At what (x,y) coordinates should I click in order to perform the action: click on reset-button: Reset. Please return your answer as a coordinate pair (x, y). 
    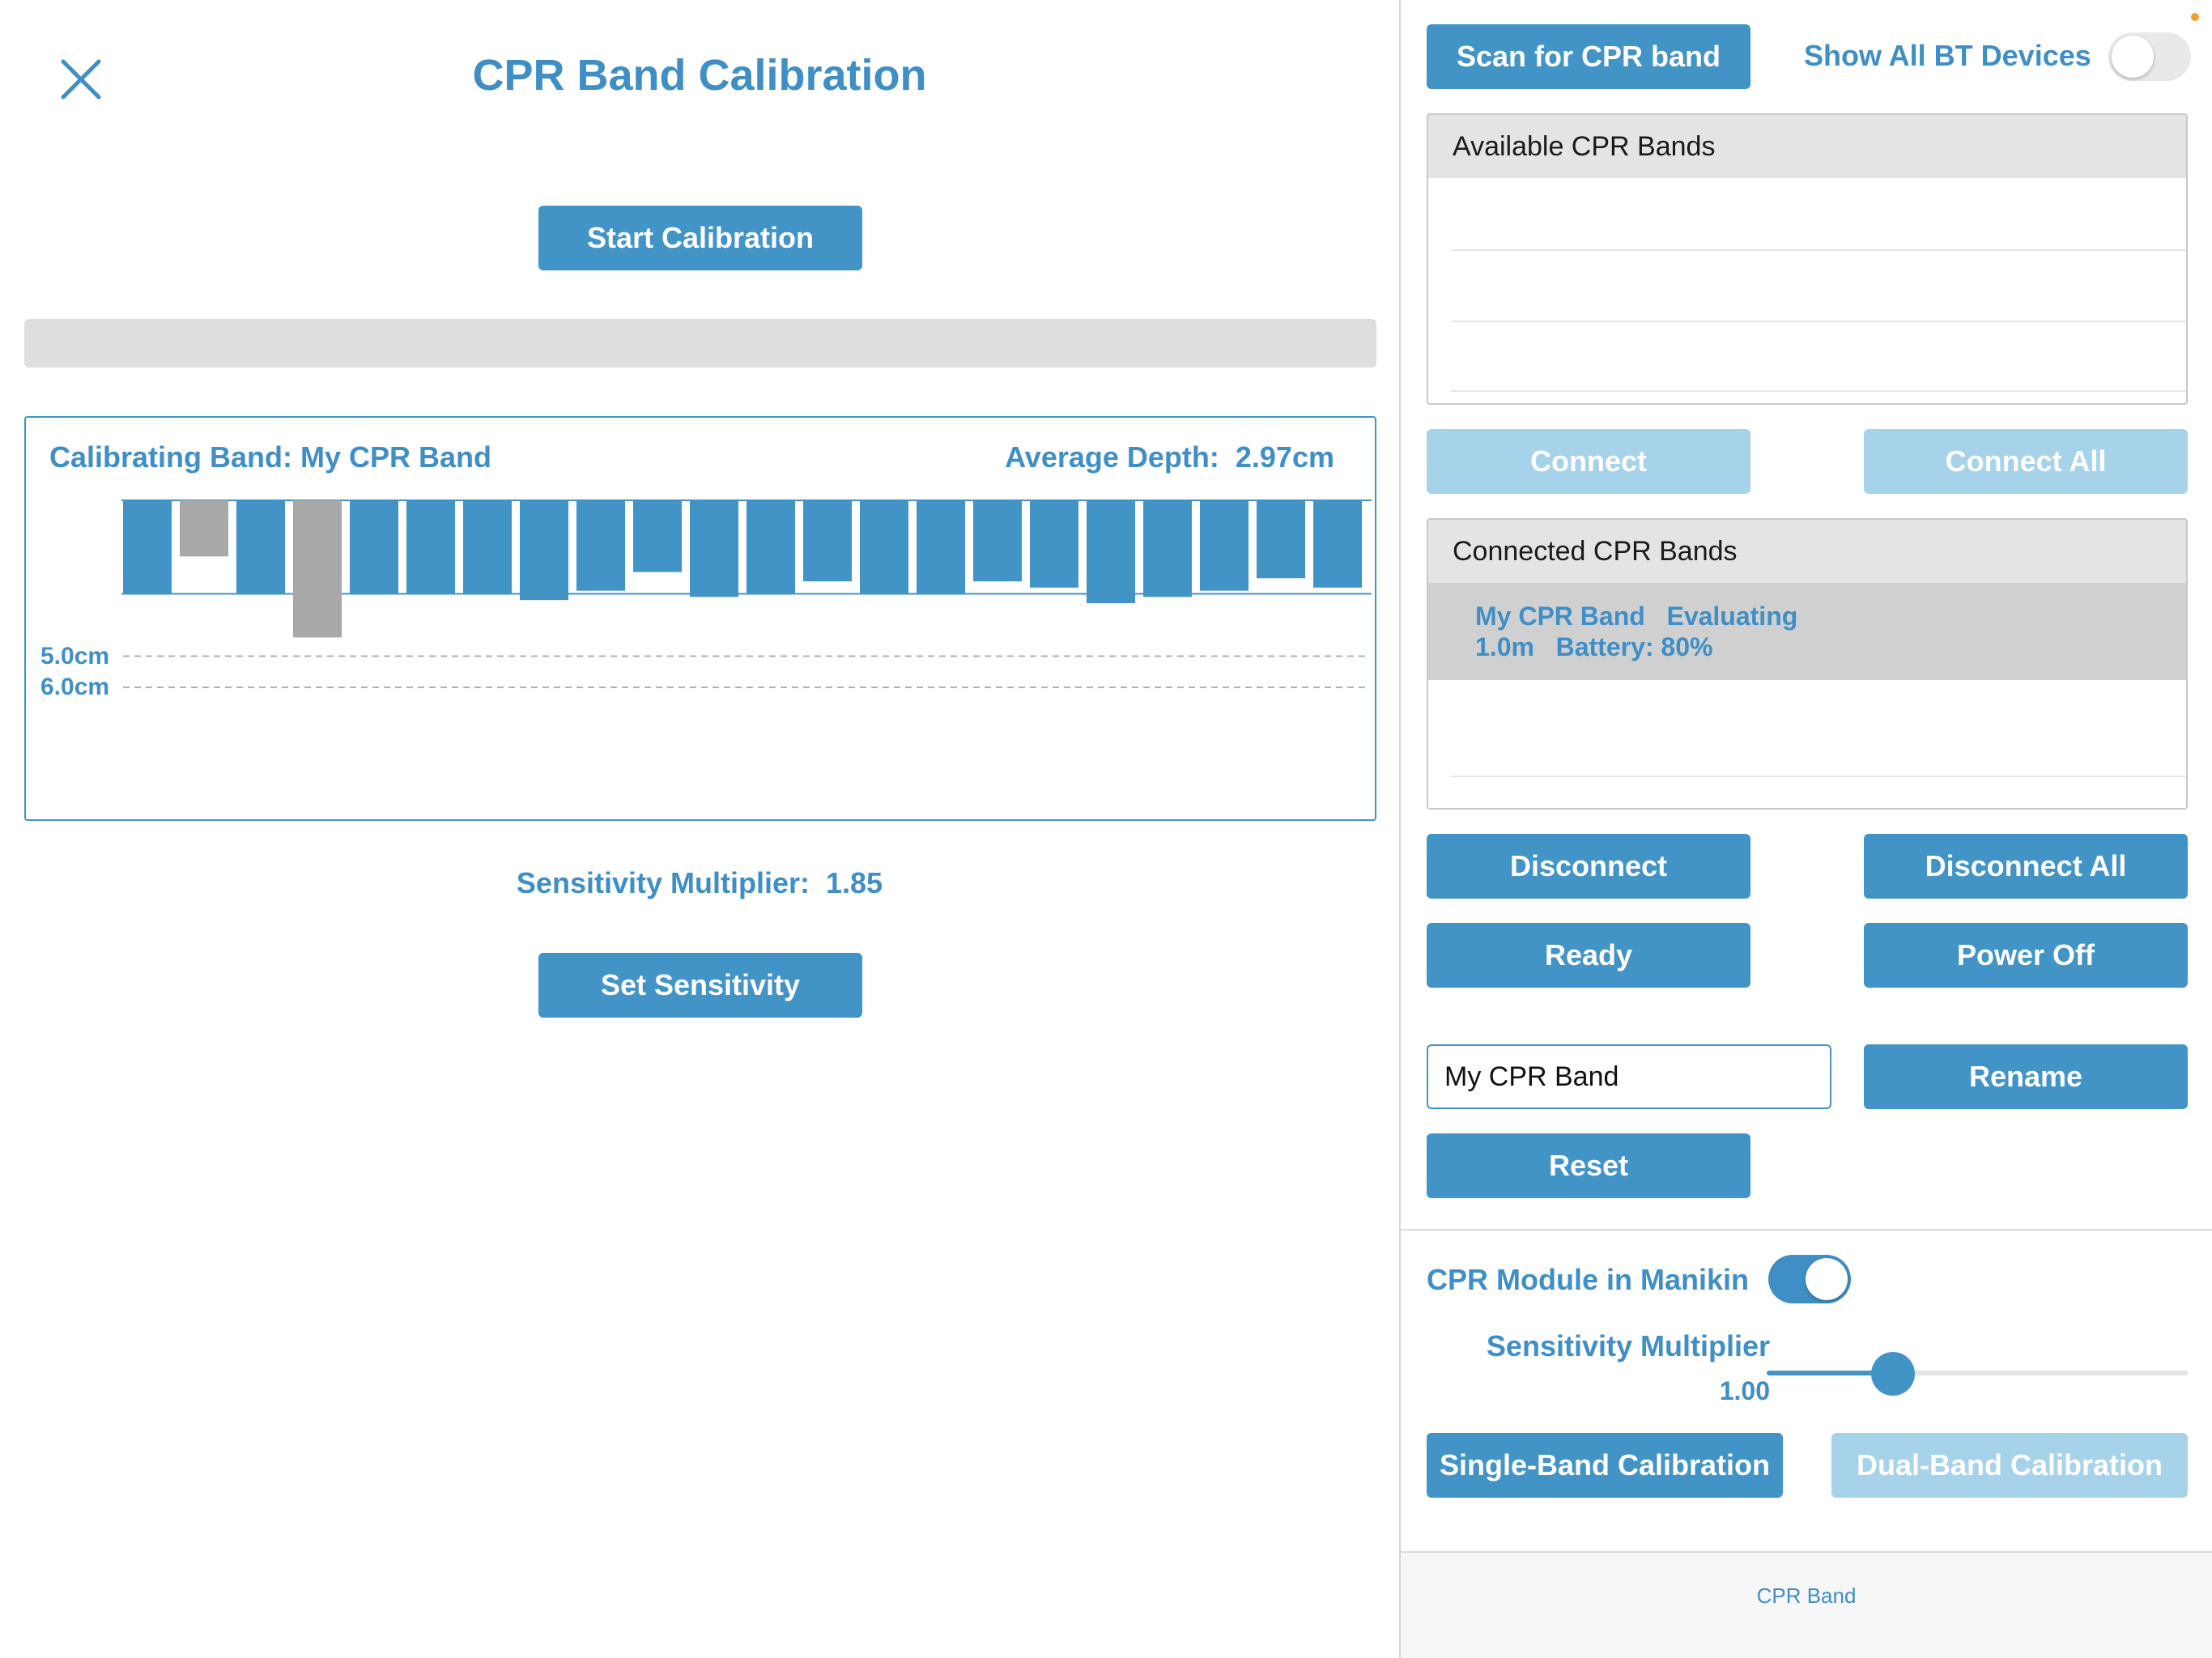
    Looking at the image, I should click on (1589, 1165).